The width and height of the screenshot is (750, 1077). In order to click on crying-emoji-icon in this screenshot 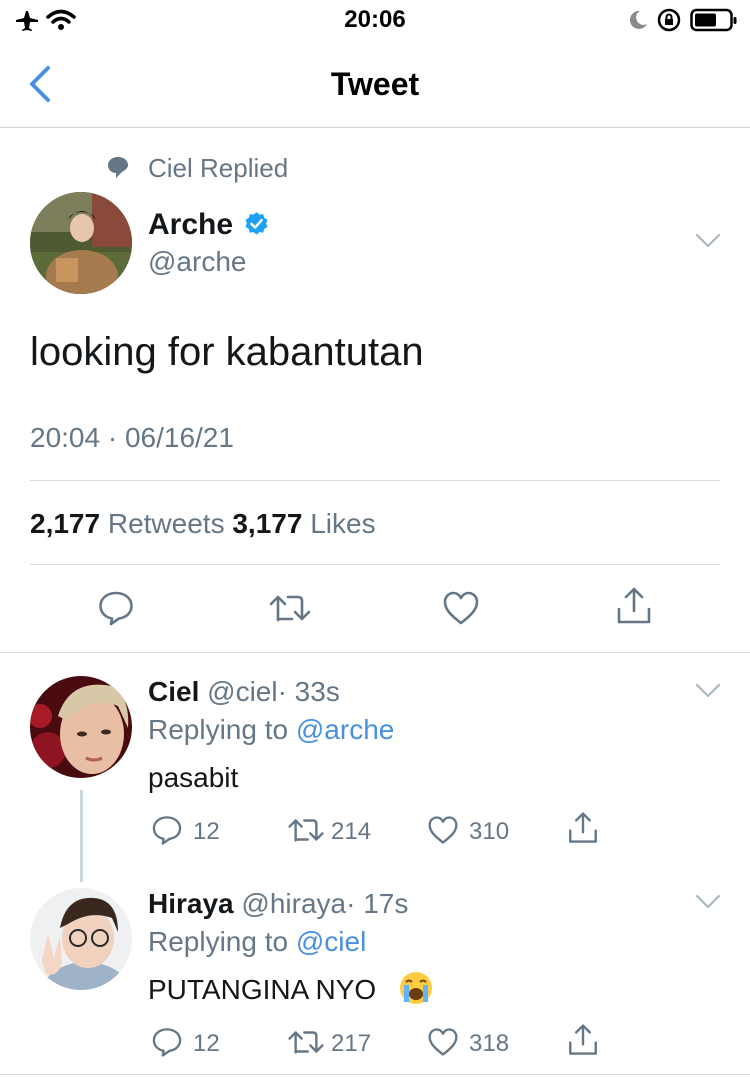, I will do `click(416, 988)`.